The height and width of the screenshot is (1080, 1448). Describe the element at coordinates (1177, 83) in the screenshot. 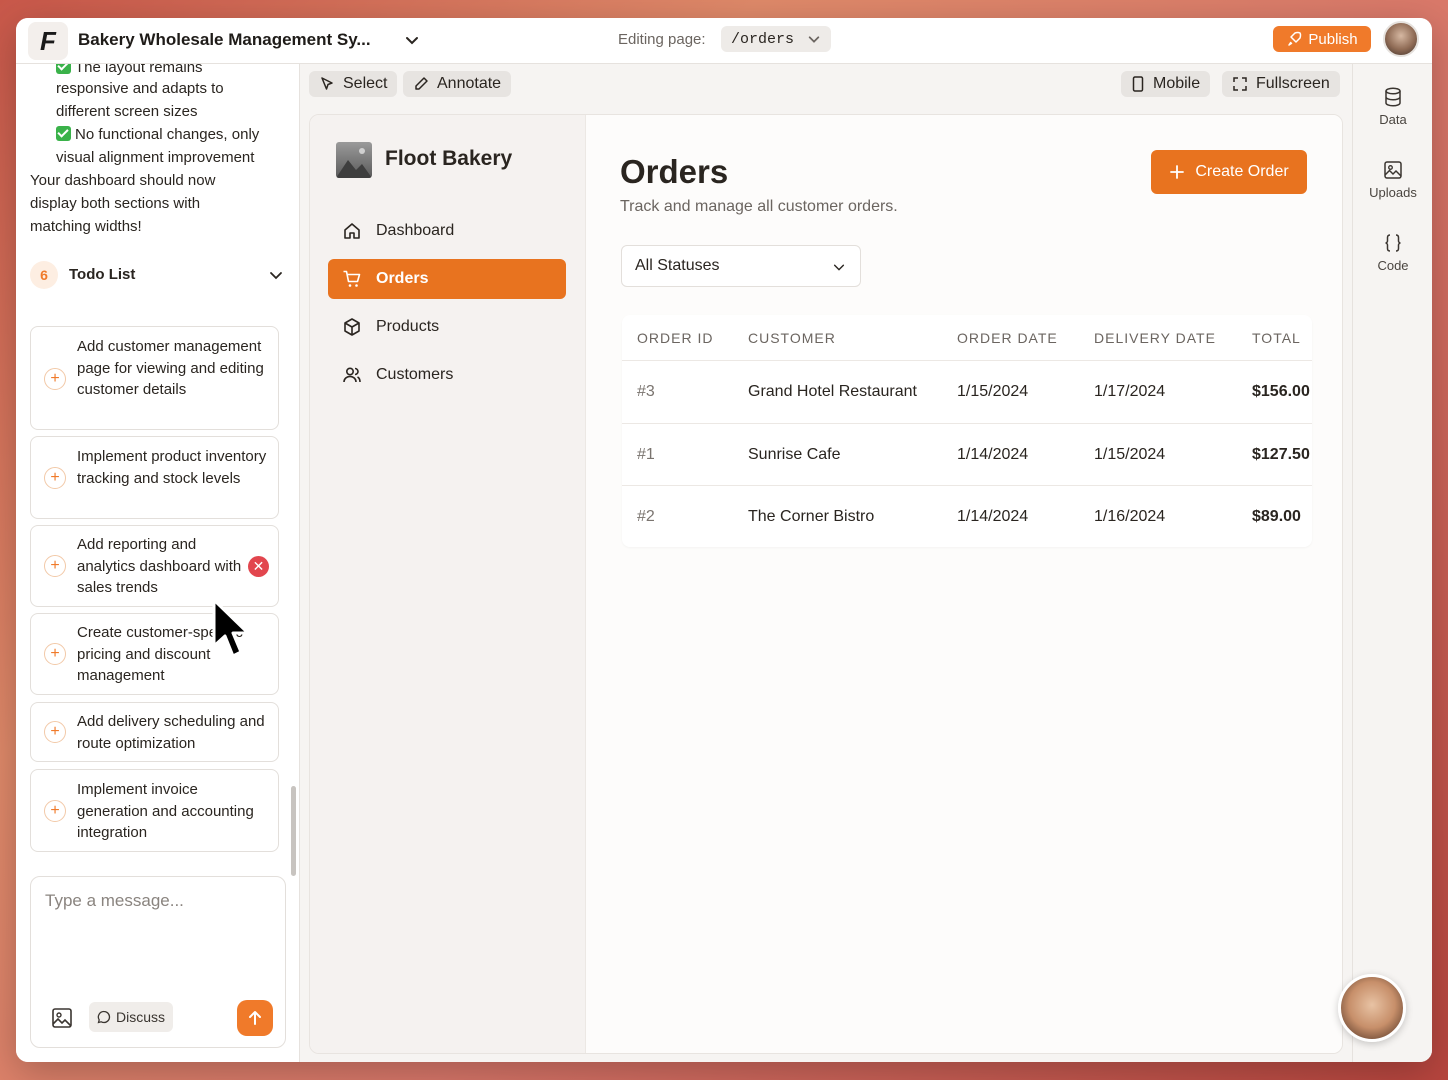

I see `mobile-label: Mobile` at that location.